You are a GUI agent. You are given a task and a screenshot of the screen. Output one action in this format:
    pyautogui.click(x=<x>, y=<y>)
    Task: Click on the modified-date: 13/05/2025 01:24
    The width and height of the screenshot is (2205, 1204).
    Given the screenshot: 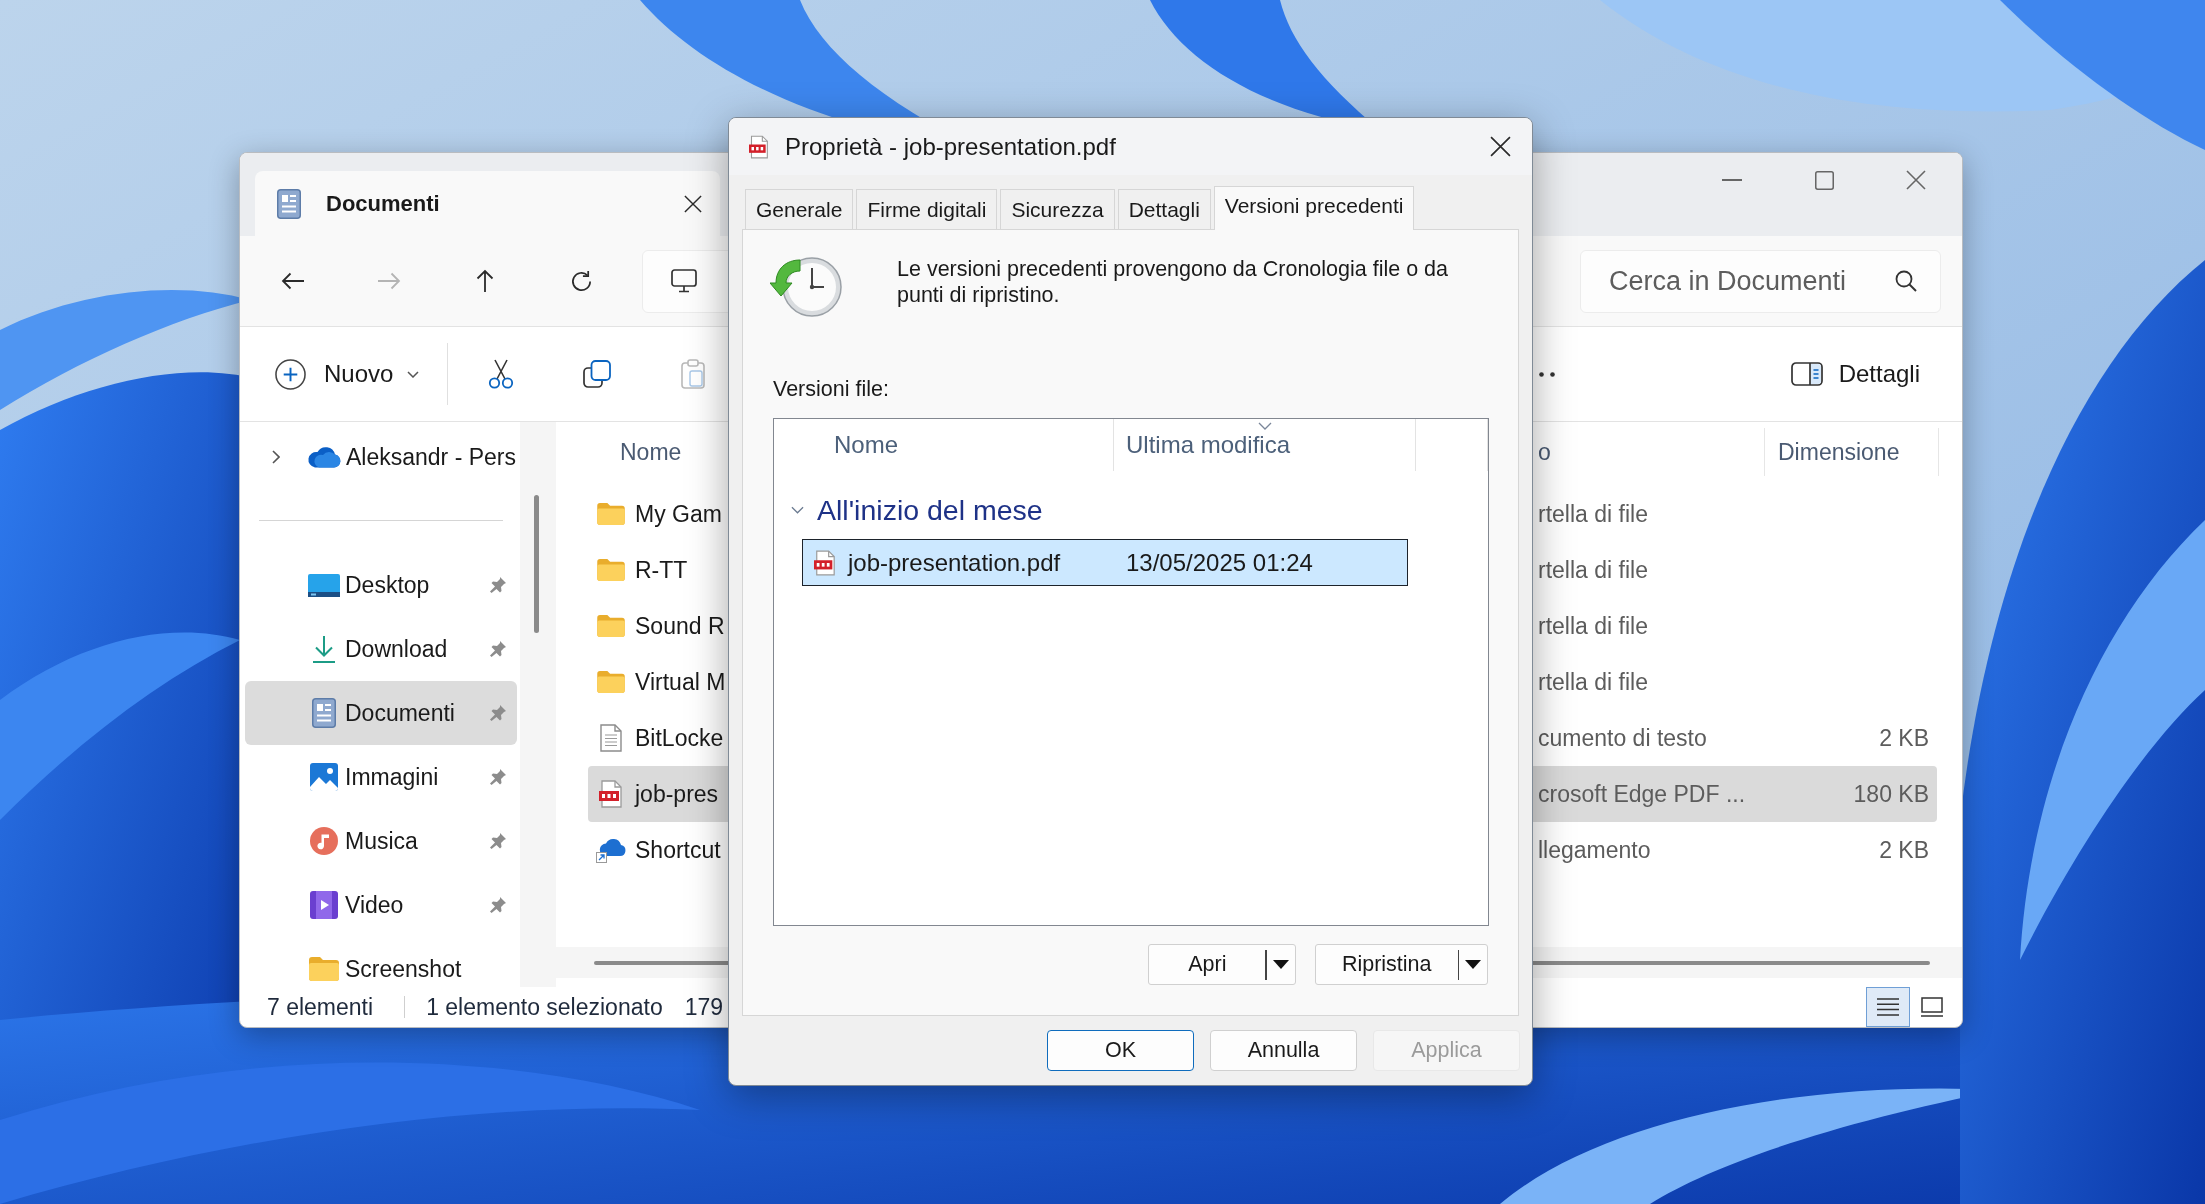 What is the action you would take?
    pyautogui.click(x=1219, y=562)
    